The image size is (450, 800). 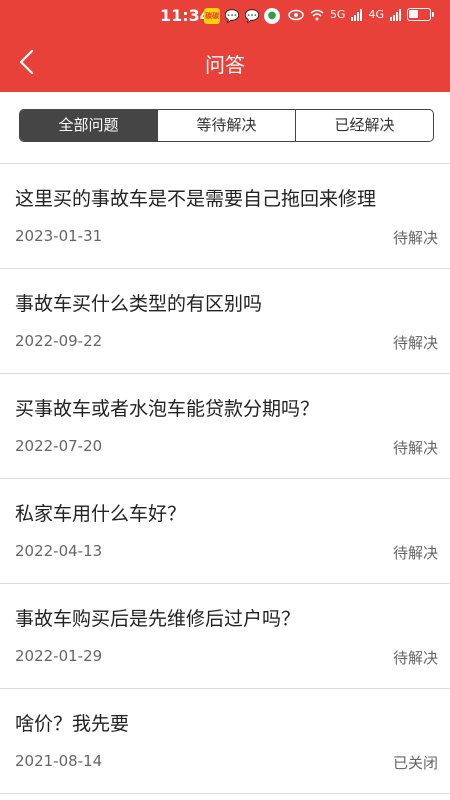 What do you see at coordinates (225, 636) in the screenshot?
I see `question-item: 事故车购买后是先维修后过户吗？ 2022-01-29 待解决` at bounding box center [225, 636].